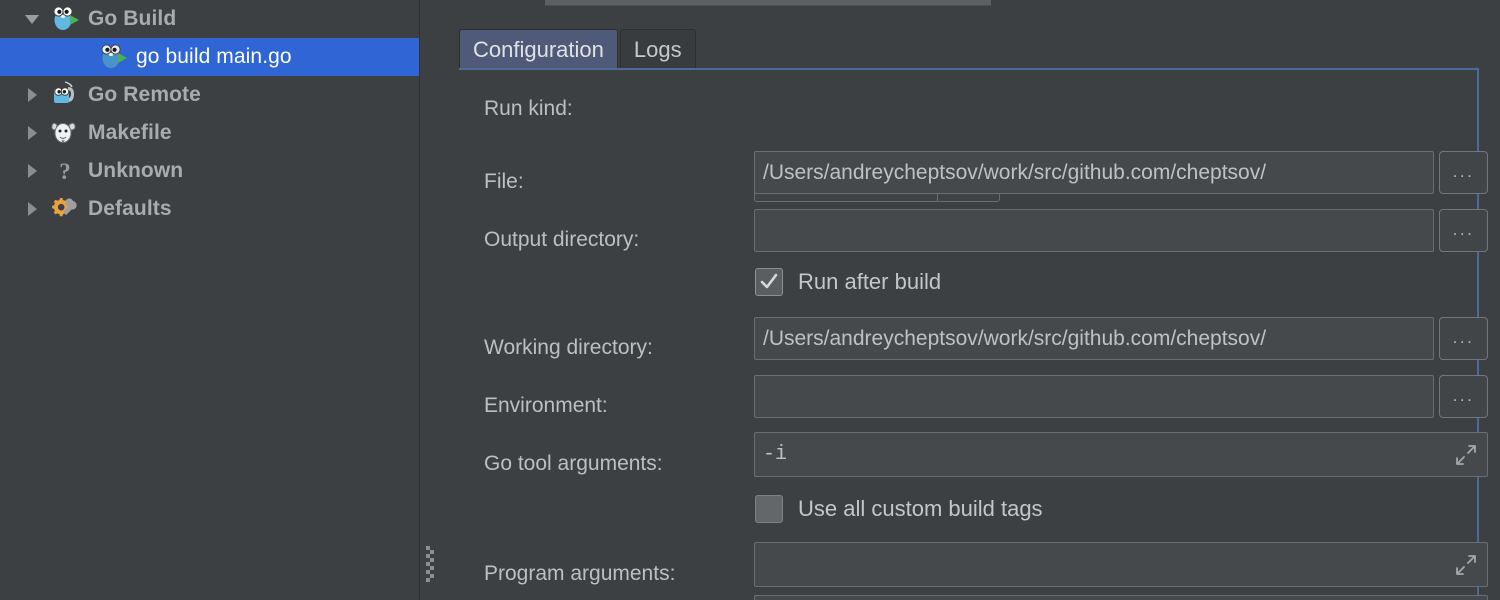  I want to click on run-after-build-checkbox, so click(769, 282).